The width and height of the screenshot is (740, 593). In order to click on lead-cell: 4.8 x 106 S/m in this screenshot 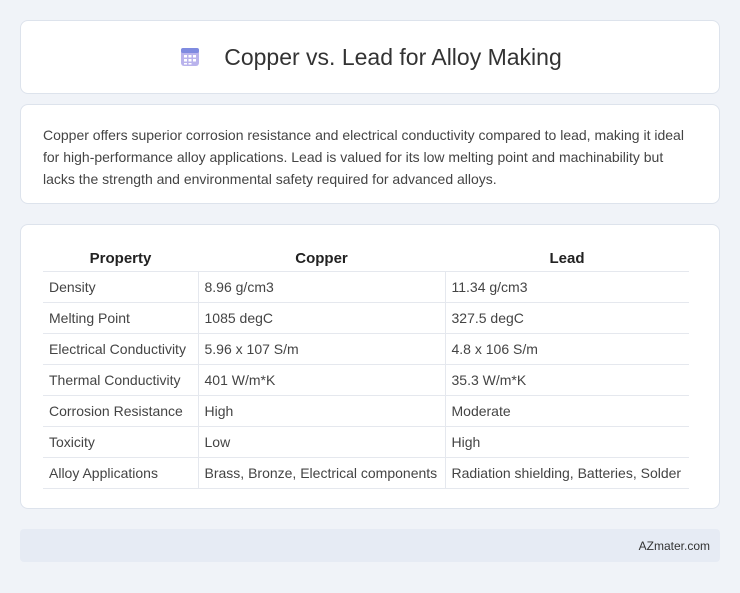, I will do `click(567, 349)`.